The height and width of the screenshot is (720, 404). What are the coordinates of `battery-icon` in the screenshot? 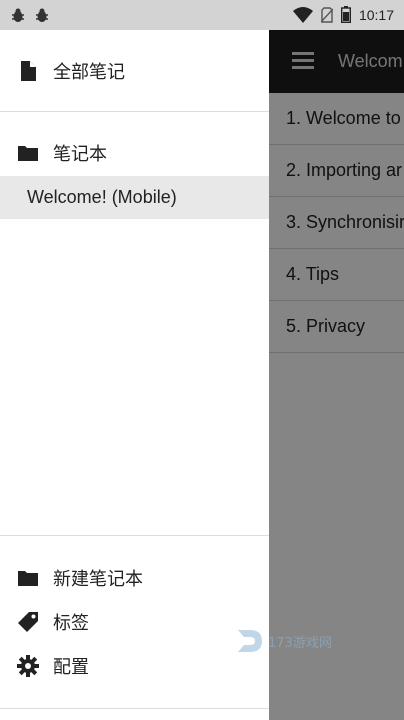 It's located at (345, 14).